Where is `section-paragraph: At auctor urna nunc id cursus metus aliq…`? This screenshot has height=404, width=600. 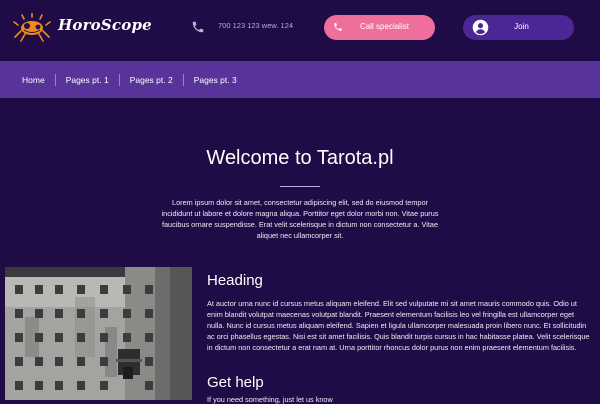 section-paragraph: At auctor urna nunc id cursus metus aliq… is located at coordinates (398, 325).